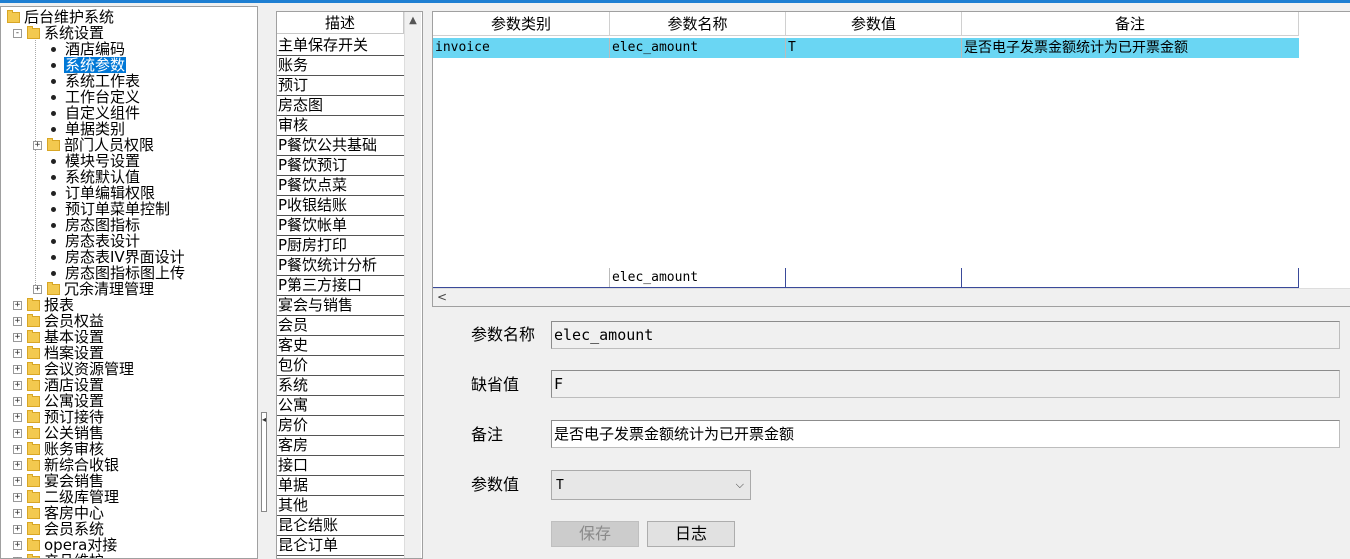 This screenshot has height=559, width=1350. I want to click on tree-item: 预订接待, so click(66, 417).